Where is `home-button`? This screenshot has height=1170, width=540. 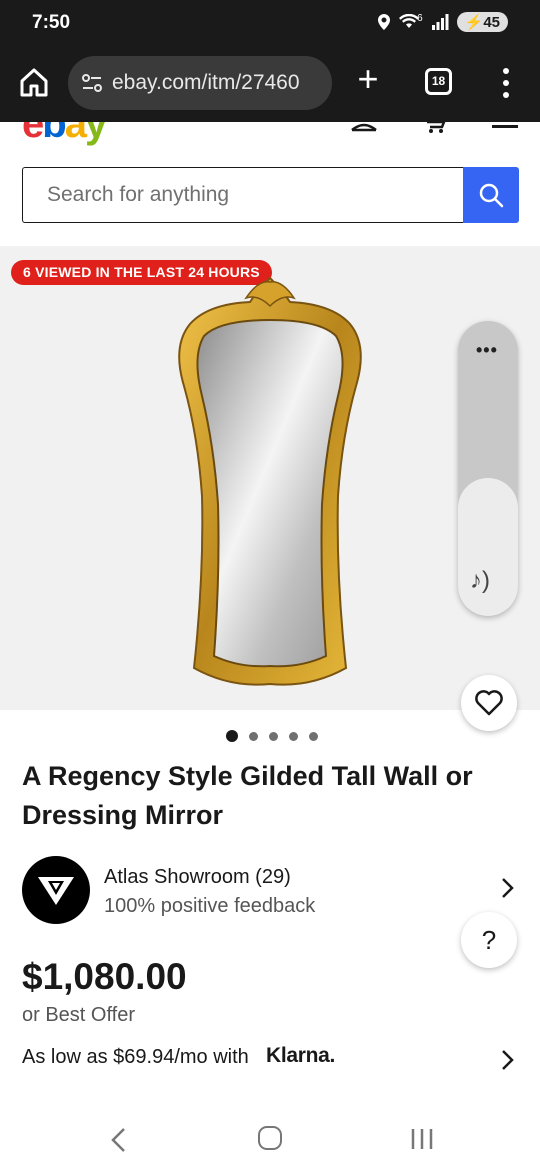
home-button is located at coordinates (34, 82).